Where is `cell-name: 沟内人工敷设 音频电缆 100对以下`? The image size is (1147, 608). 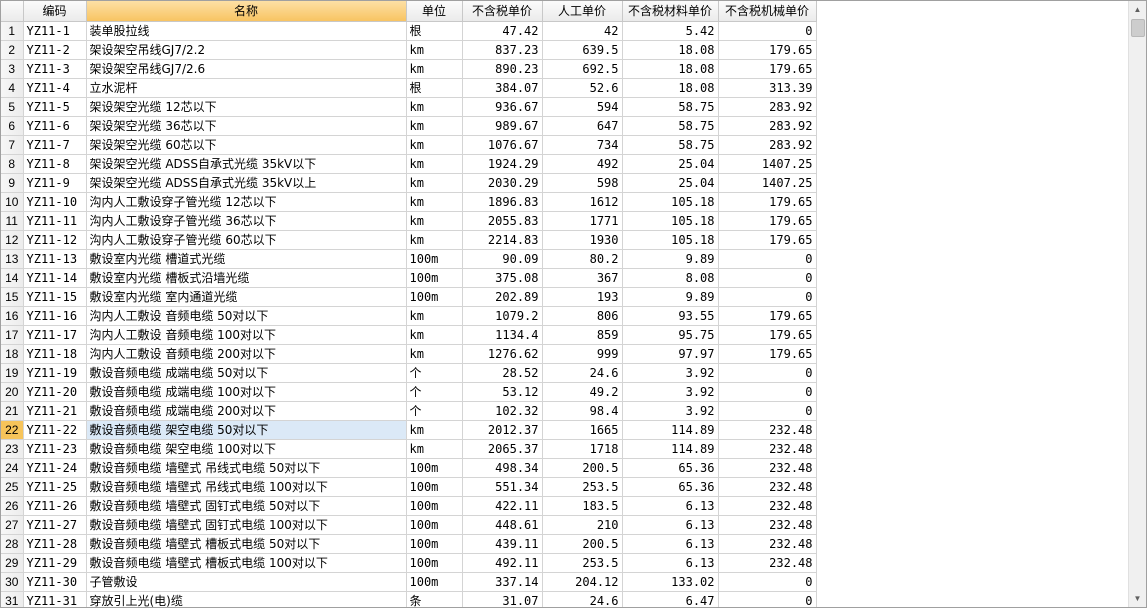
cell-name: 沟内人工敷设 音频电缆 100对以下 is located at coordinates (246, 335).